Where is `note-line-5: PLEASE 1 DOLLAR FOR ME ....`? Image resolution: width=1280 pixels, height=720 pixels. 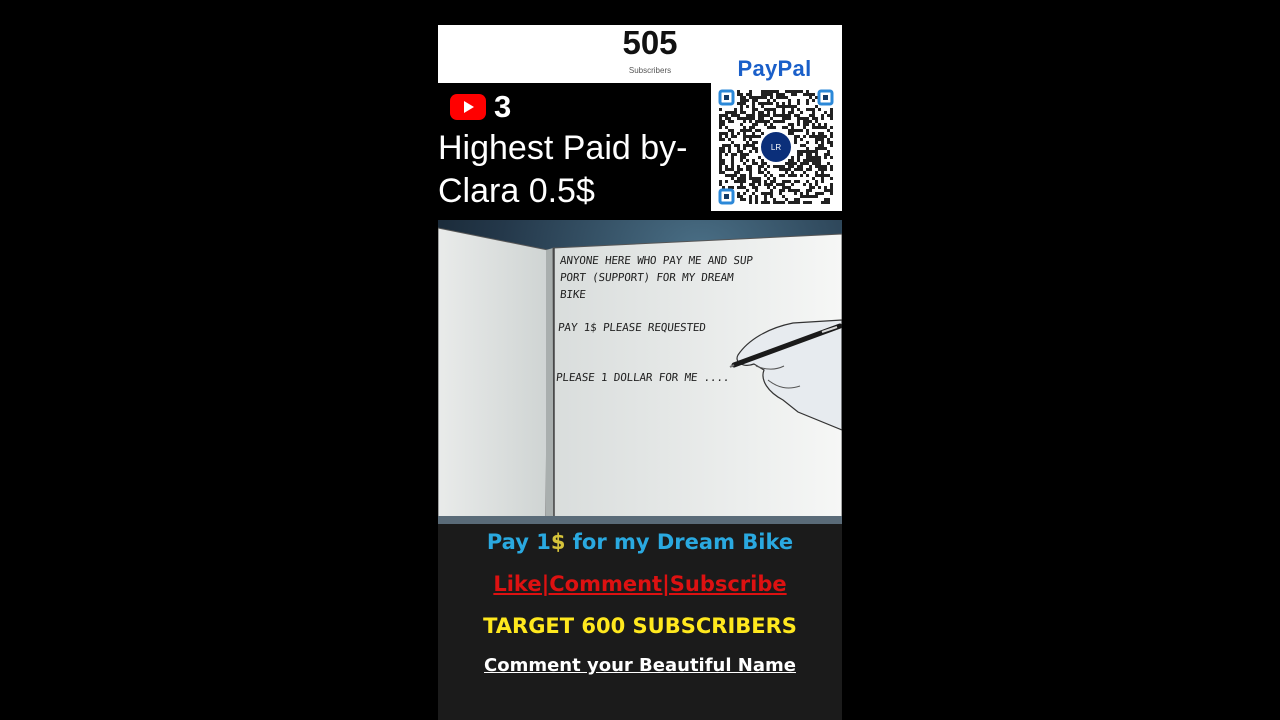
note-line-5: PLEASE 1 DOLLAR FOR ME .... is located at coordinates (643, 377).